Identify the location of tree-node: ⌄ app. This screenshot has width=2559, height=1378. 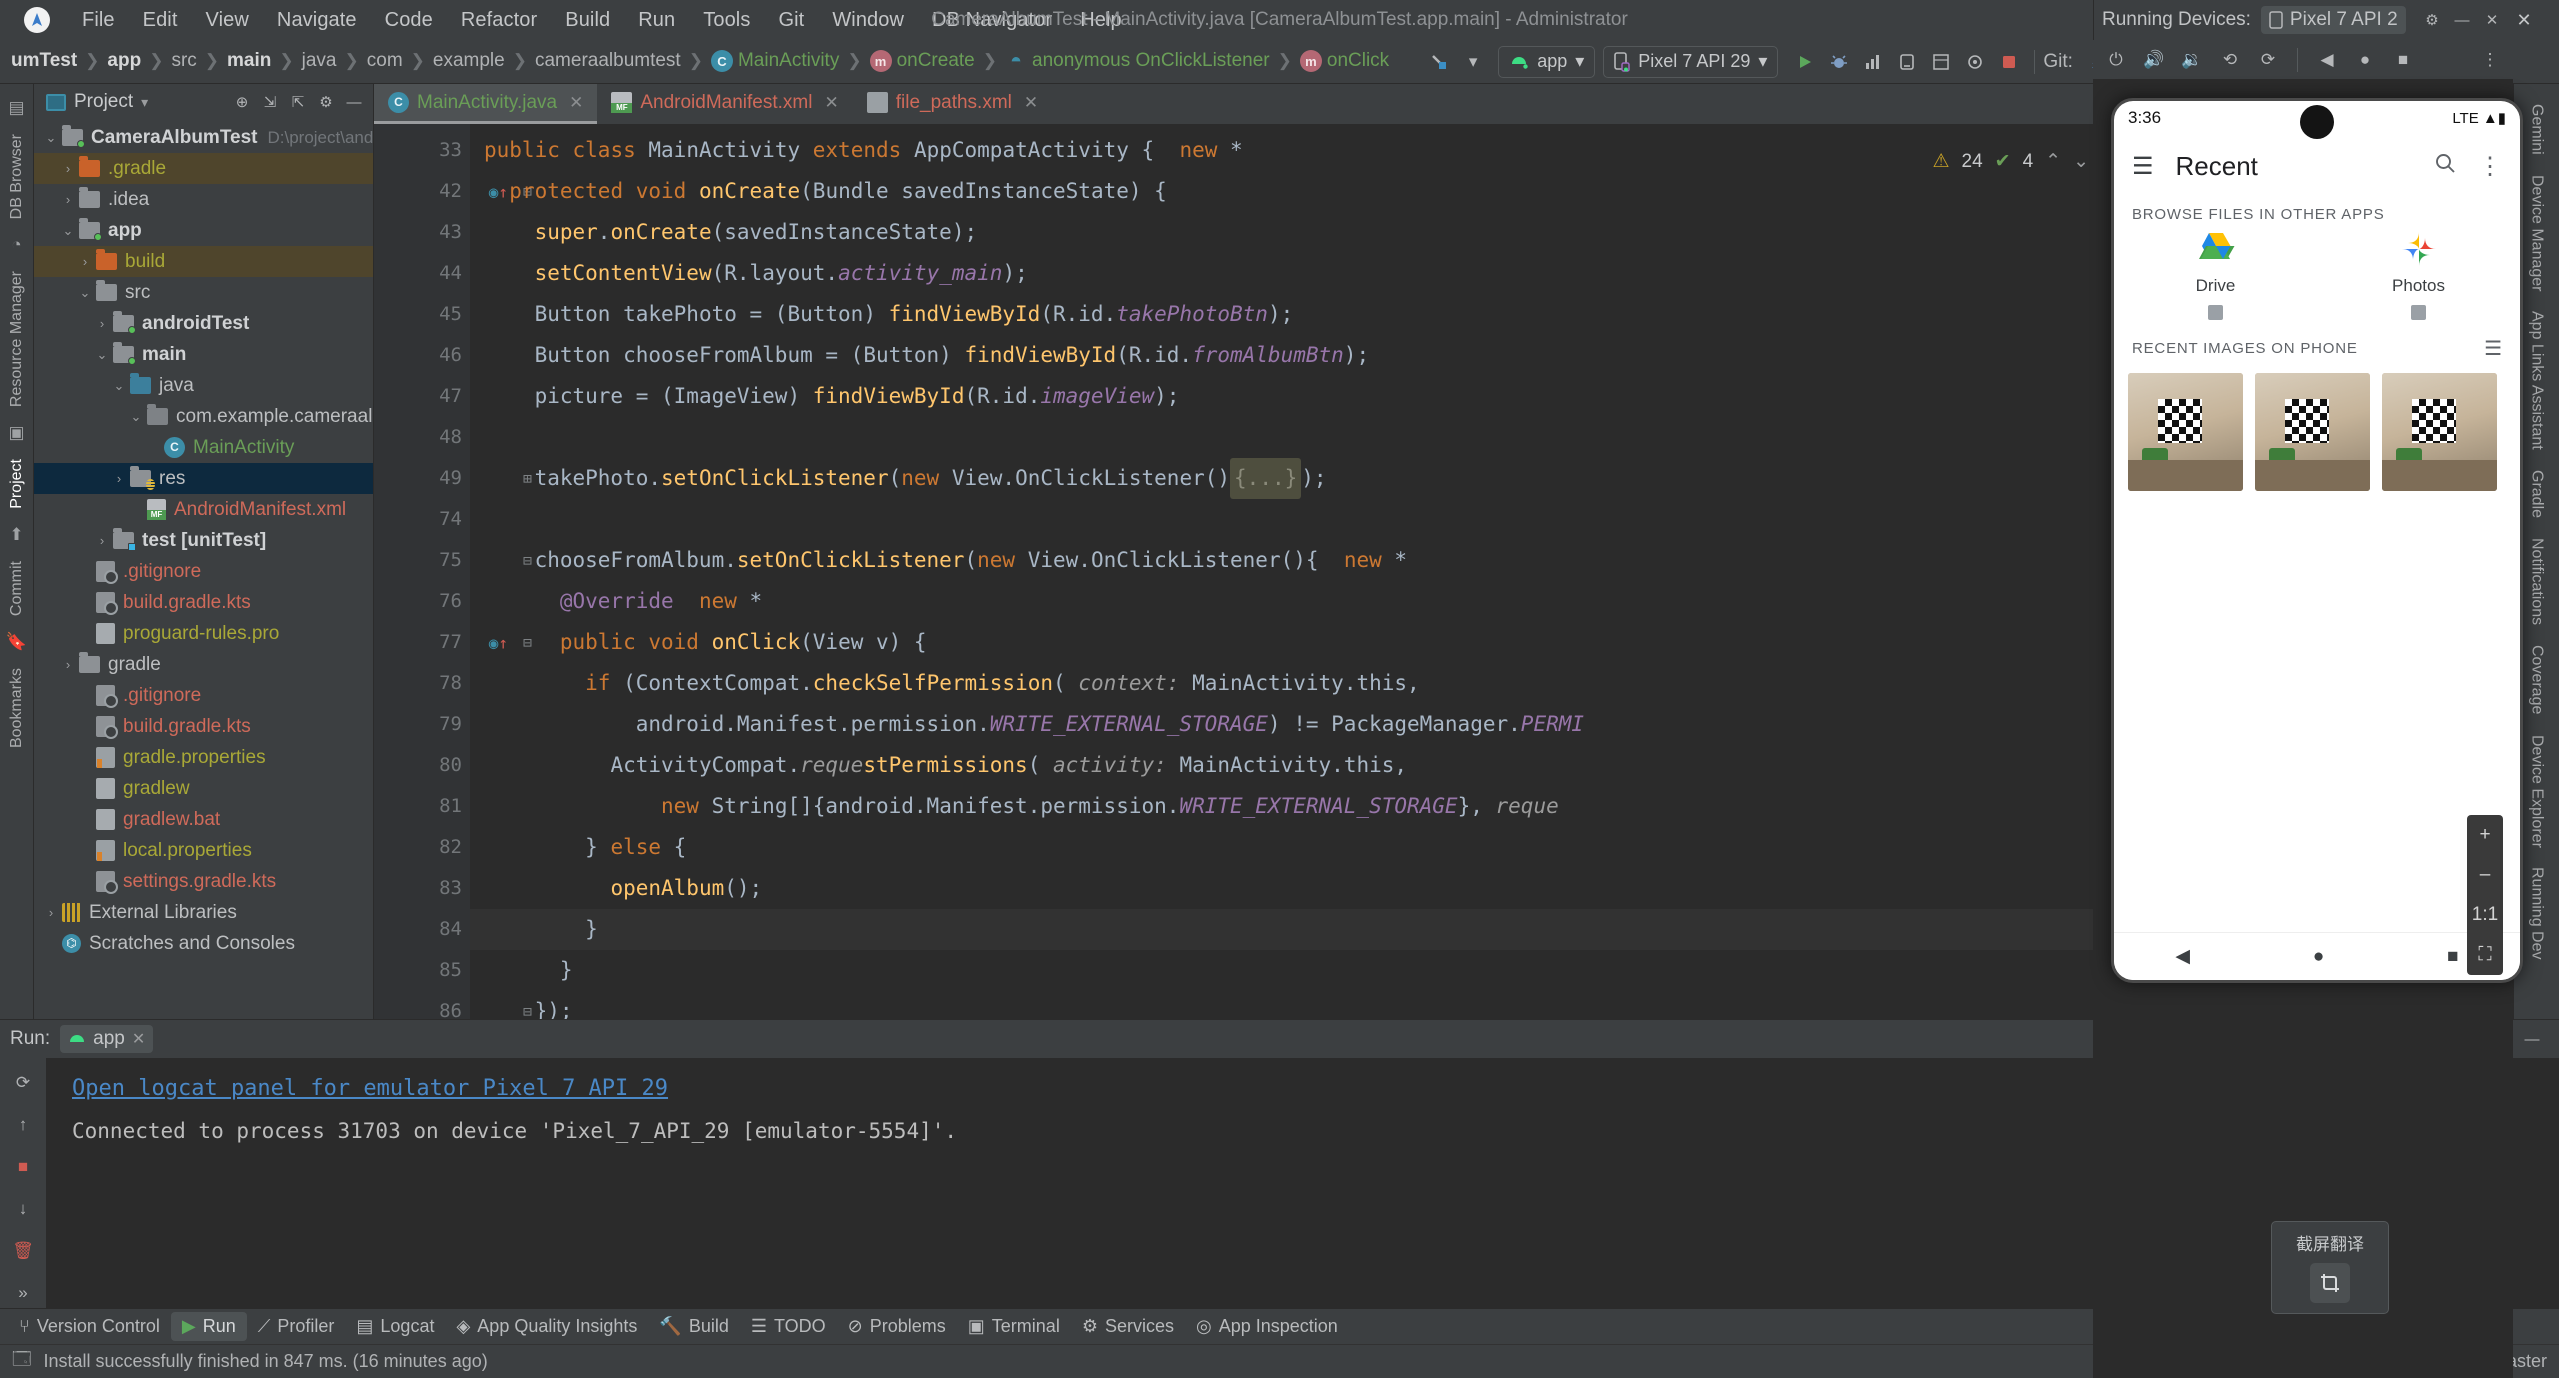
(203, 230).